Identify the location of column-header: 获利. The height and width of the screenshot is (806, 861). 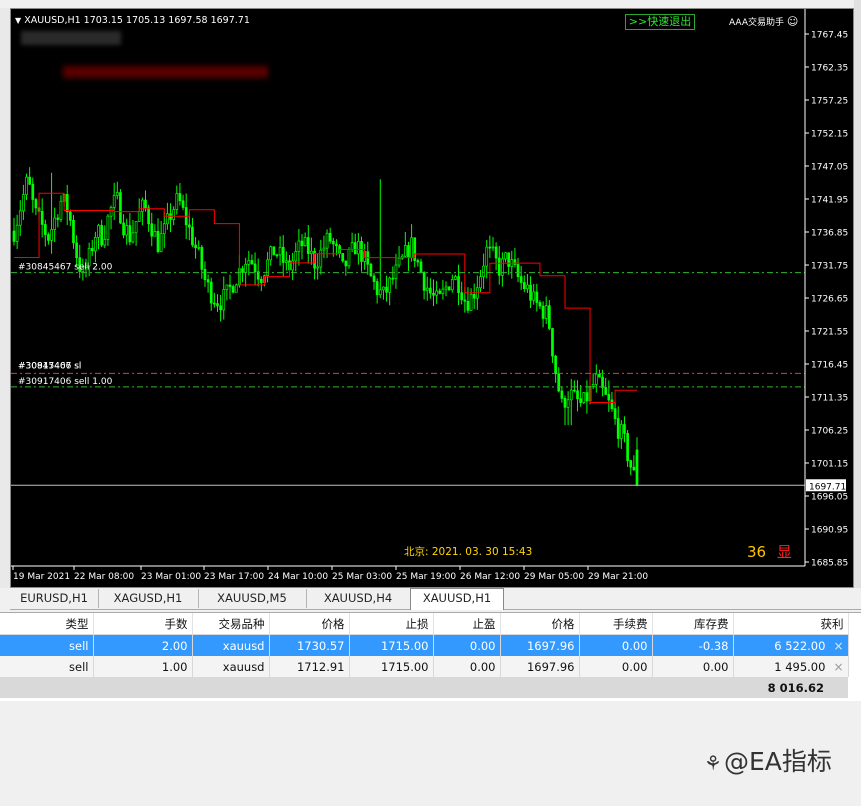
(791, 624).